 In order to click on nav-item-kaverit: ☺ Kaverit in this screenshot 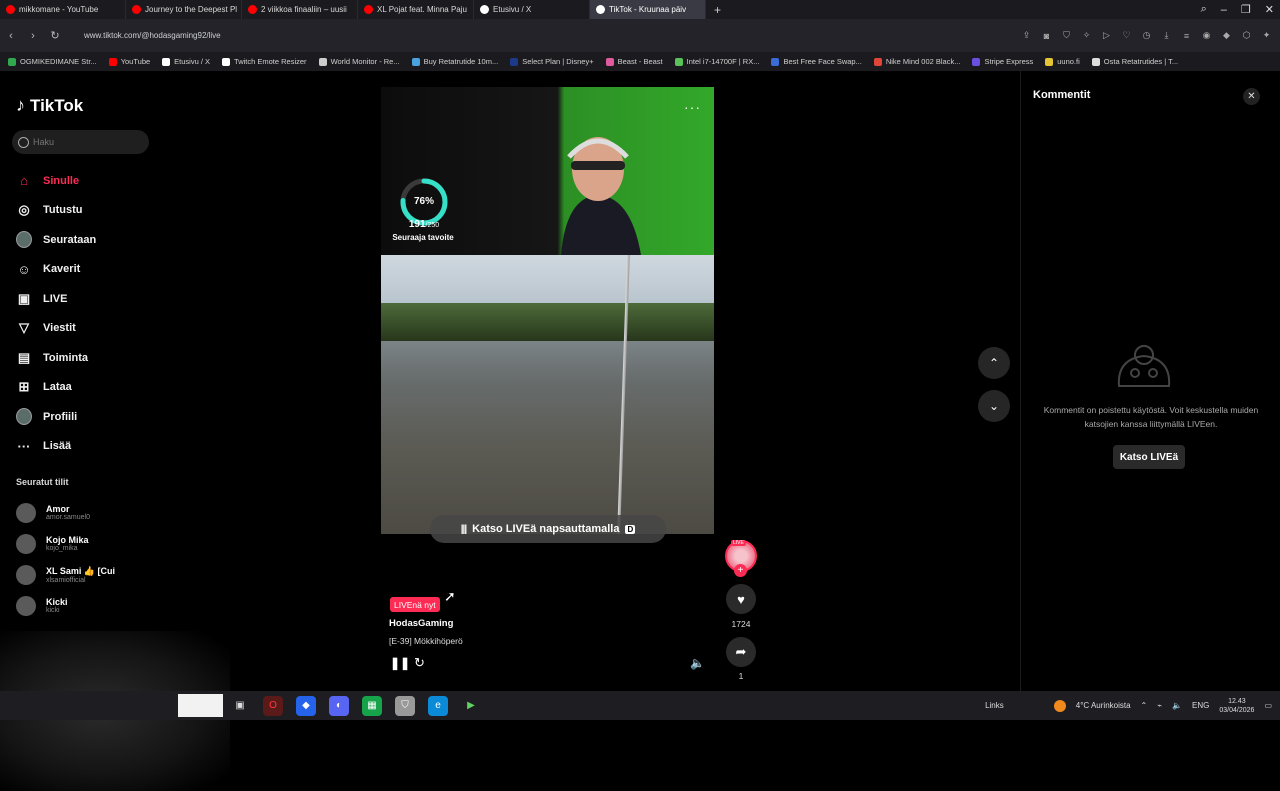, I will do `click(56, 270)`.